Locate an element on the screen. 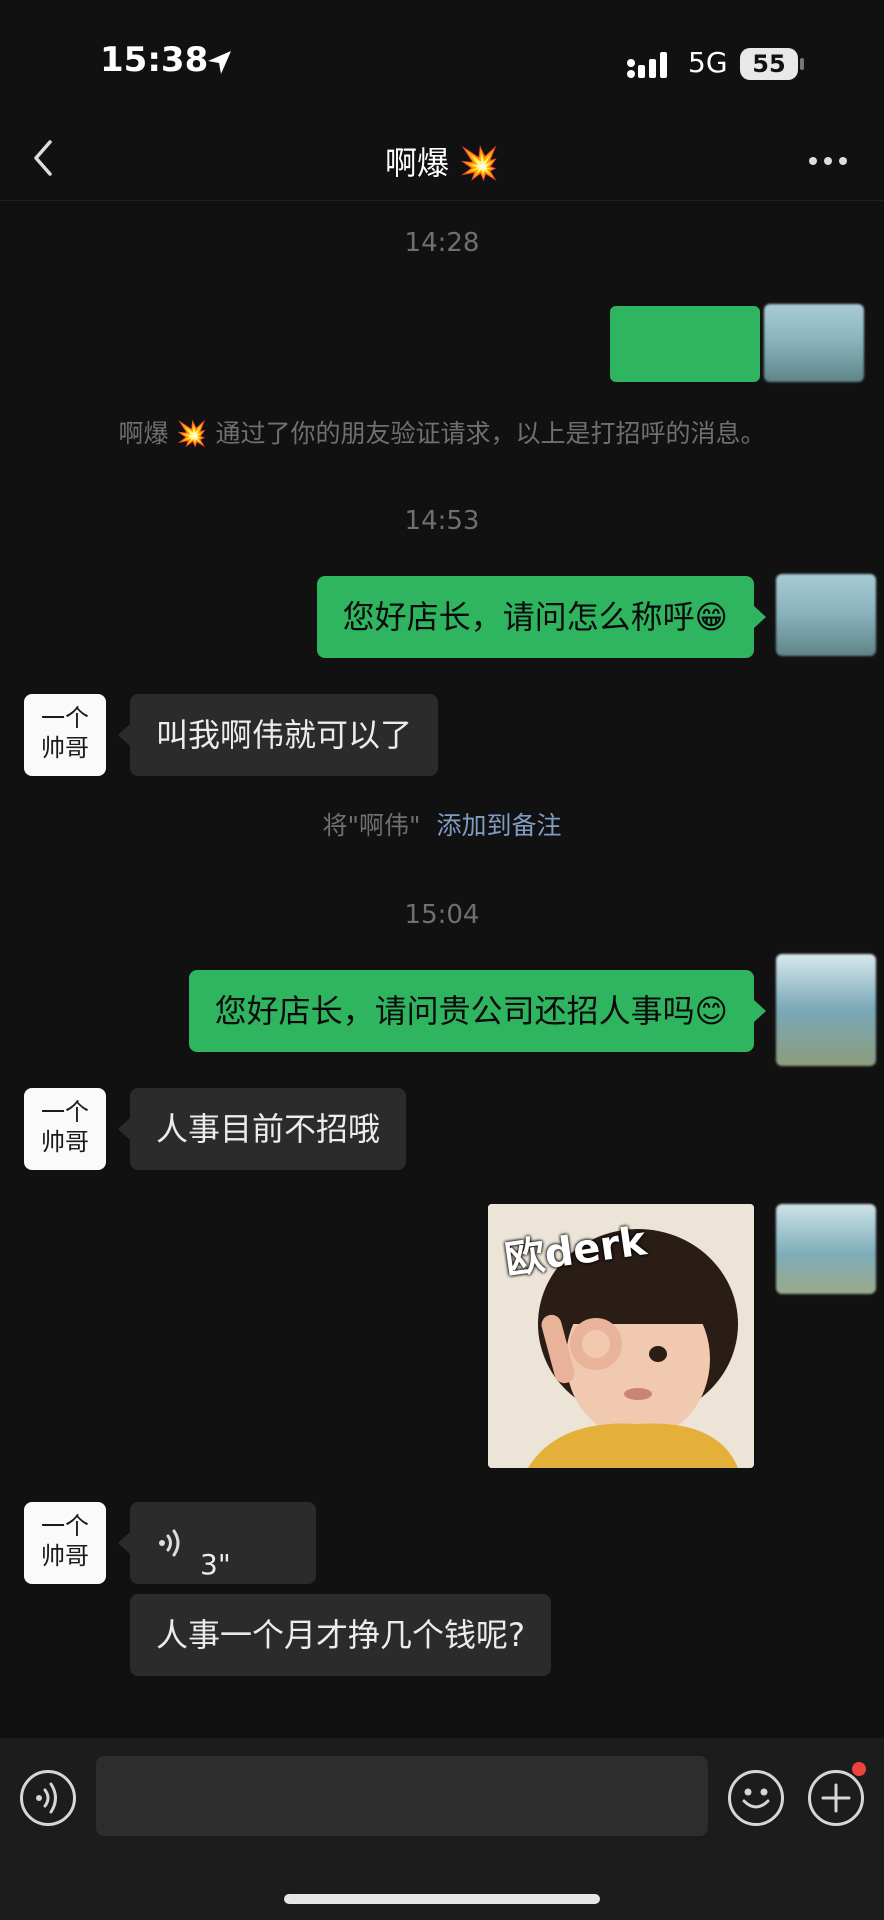  emoji-button is located at coordinates (756, 1798).